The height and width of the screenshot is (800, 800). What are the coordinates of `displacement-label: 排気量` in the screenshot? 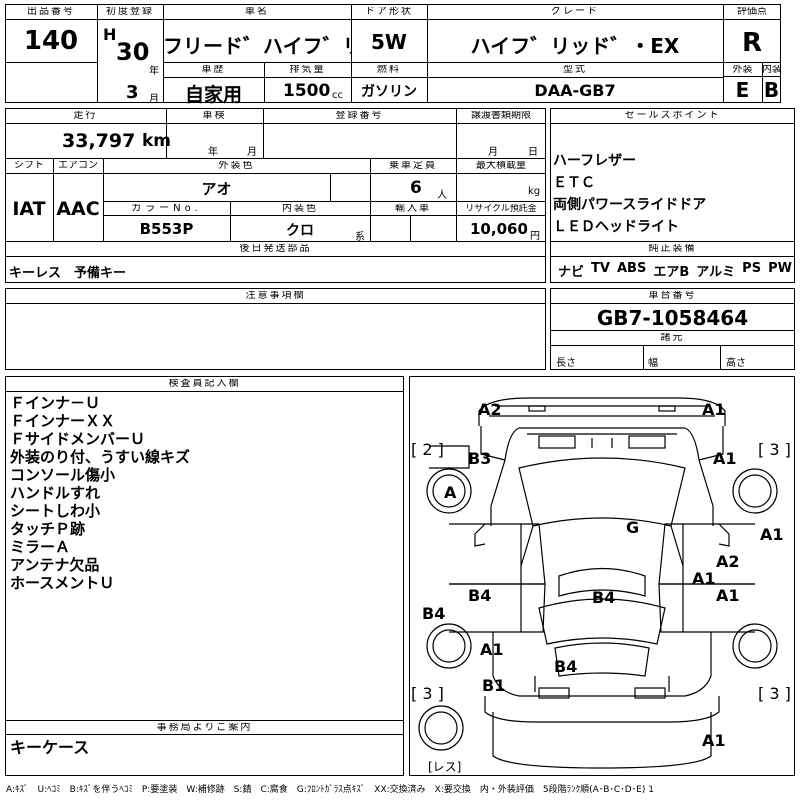 It's located at (307, 70).